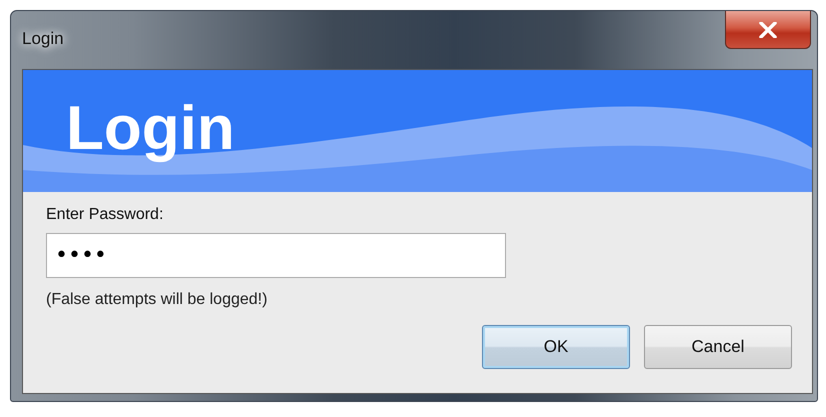 The width and height of the screenshot is (826, 417). What do you see at coordinates (157, 300) in the screenshot?
I see `warning-note: (False attempts will be logged!)` at bounding box center [157, 300].